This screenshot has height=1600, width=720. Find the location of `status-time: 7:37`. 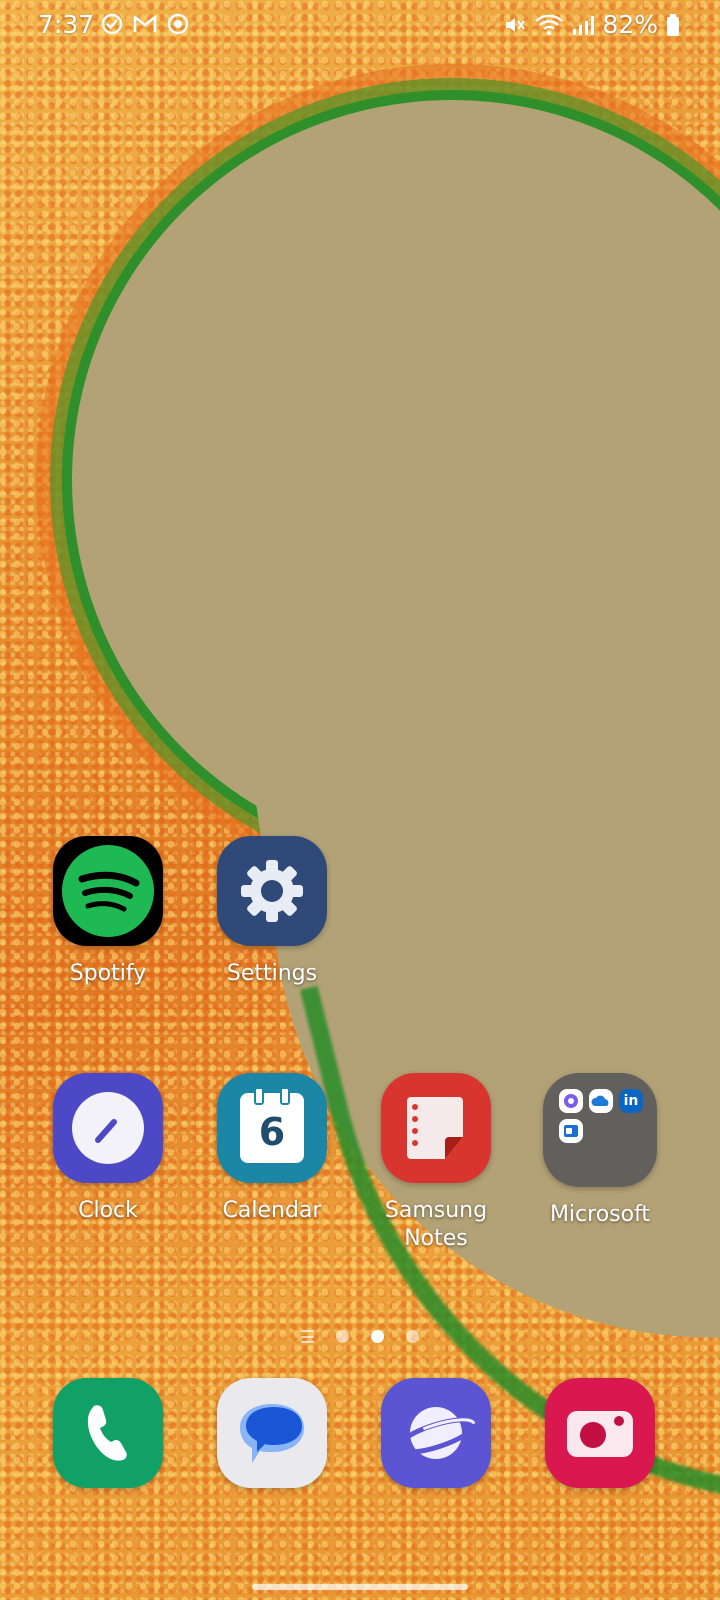

status-time: 7:37 is located at coordinates (66, 24).